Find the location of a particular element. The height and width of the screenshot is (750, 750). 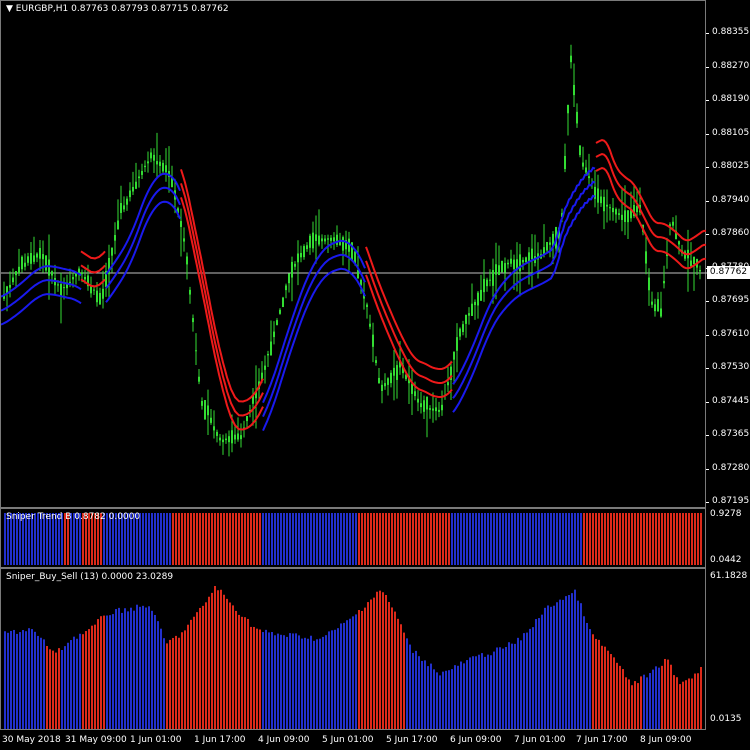

time-label: 6 Jun 09:00 is located at coordinates (476, 740).